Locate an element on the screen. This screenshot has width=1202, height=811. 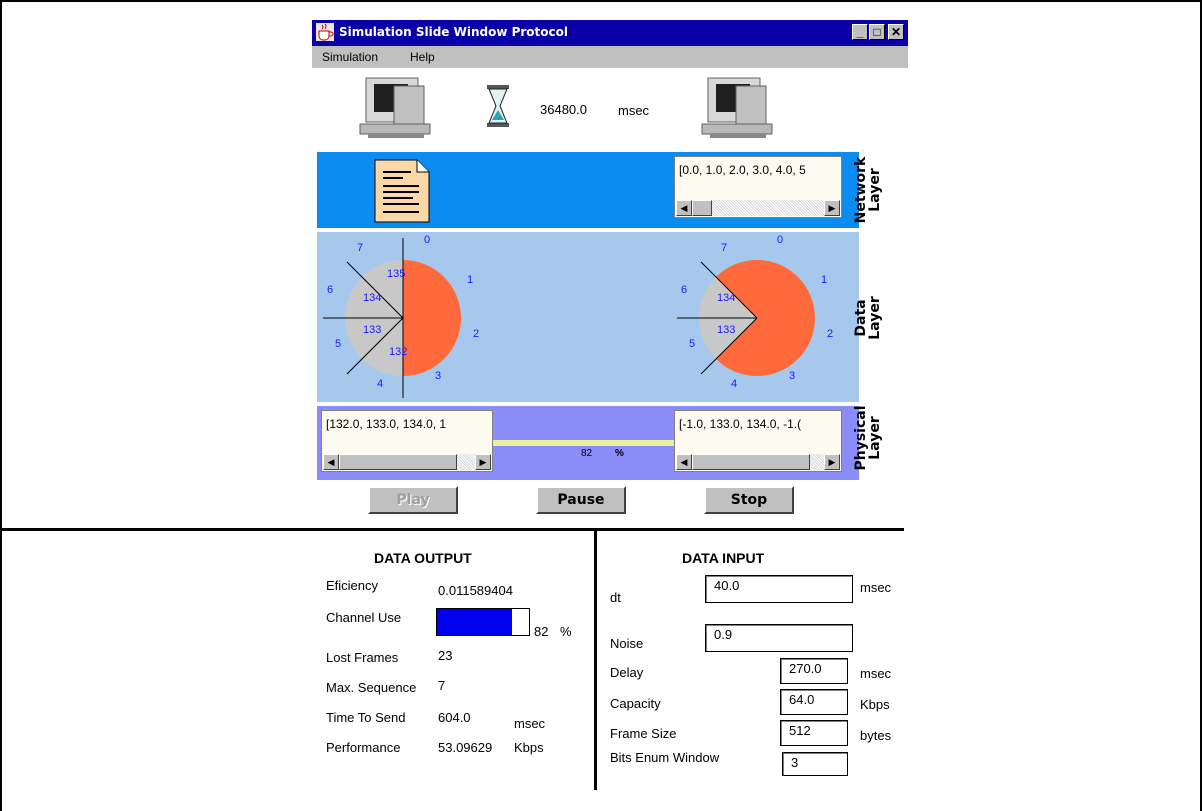
noise-label: Noise is located at coordinates (627, 643).